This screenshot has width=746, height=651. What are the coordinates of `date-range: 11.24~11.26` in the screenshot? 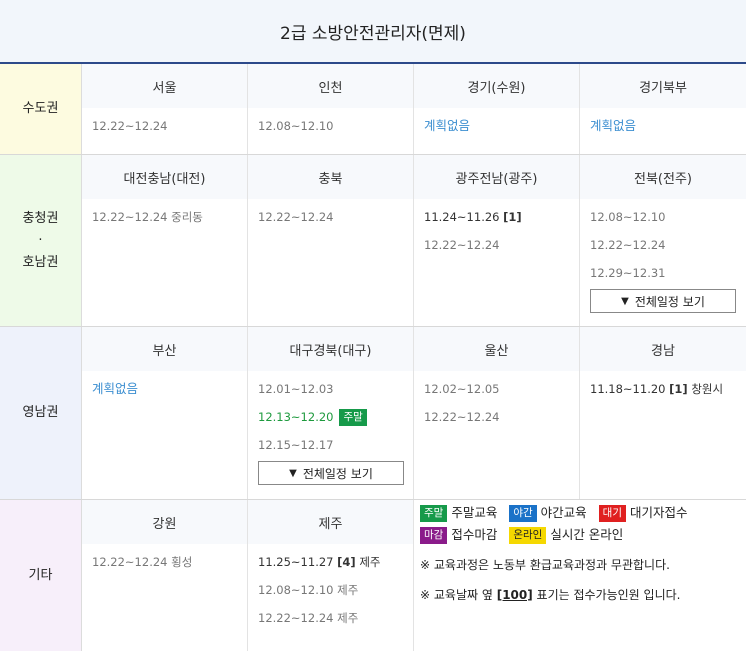 It's located at (462, 217).